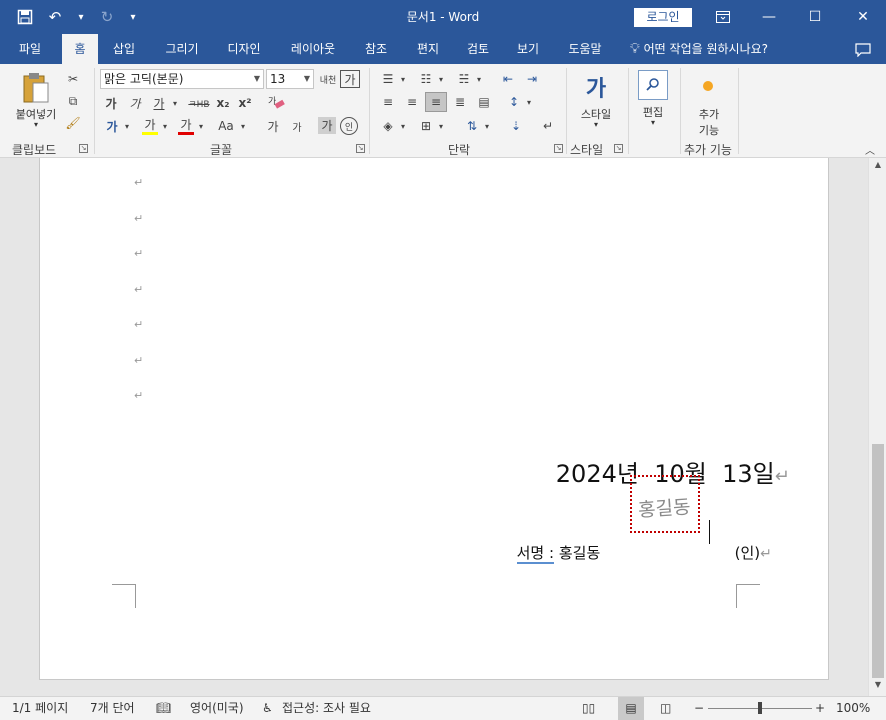 The height and width of the screenshot is (720, 886). Describe the element at coordinates (723, 17) in the screenshot. I see `ribbon-display-options-icon` at that location.